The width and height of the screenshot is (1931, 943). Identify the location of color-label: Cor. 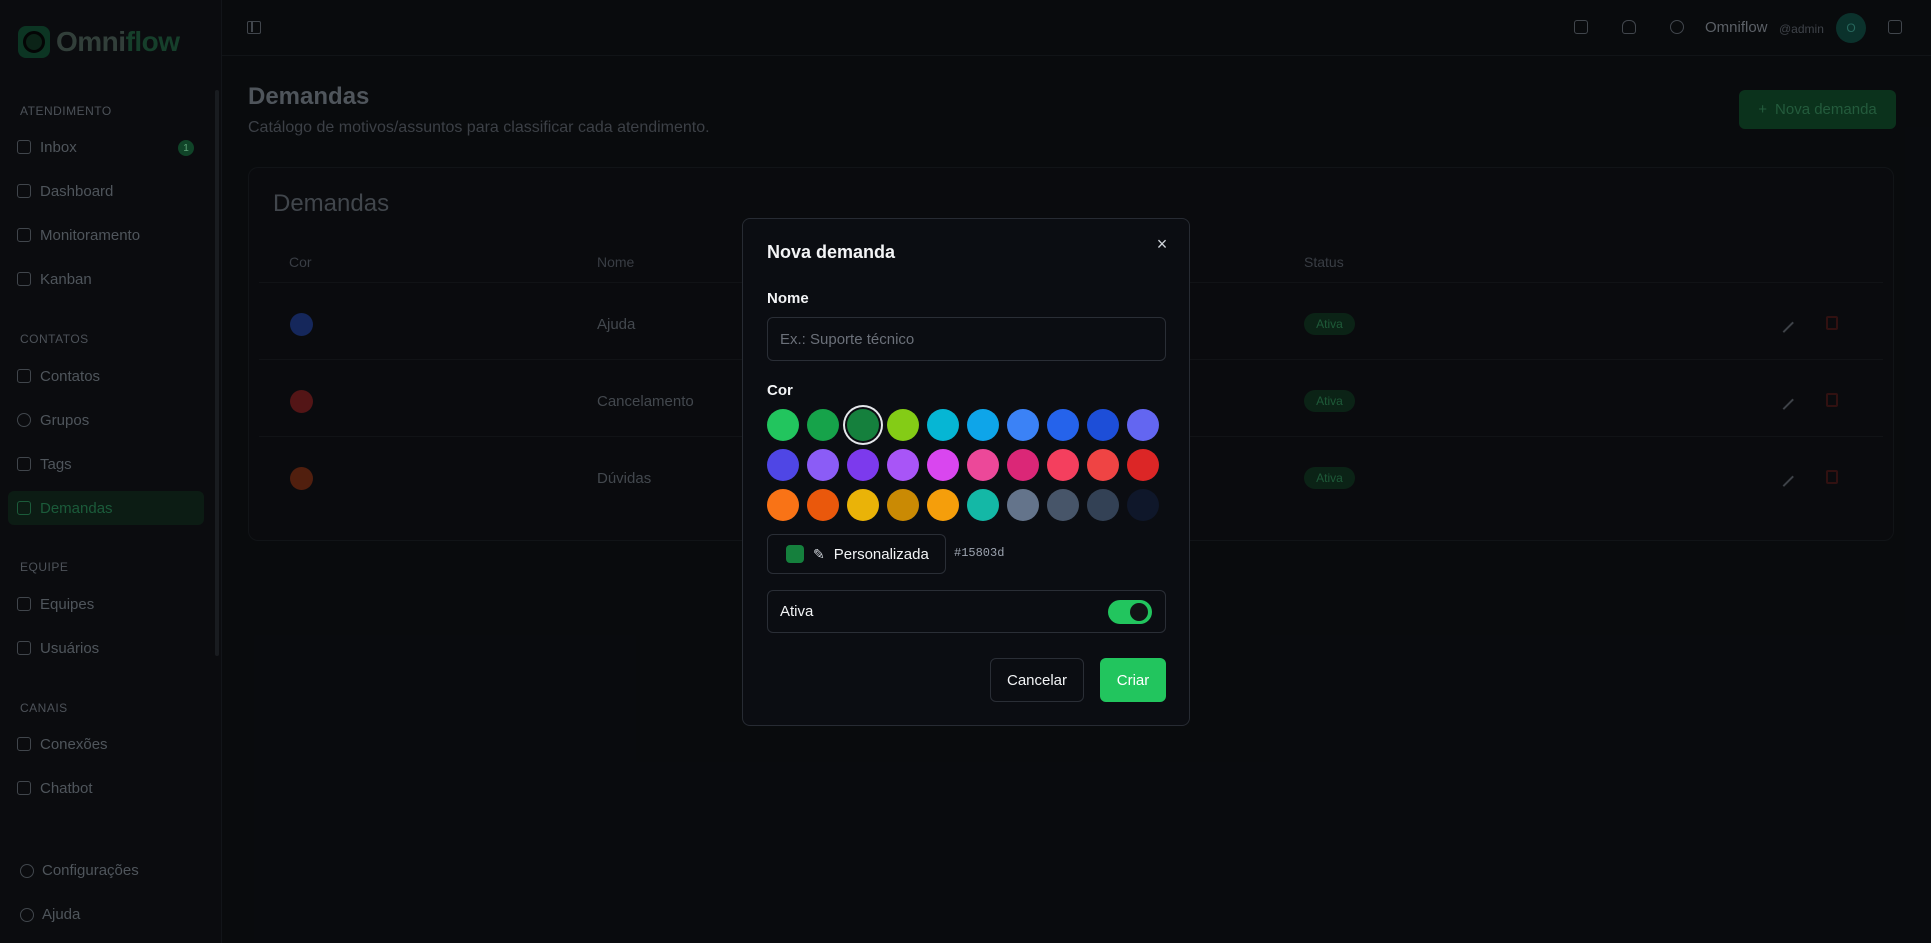
(780, 390).